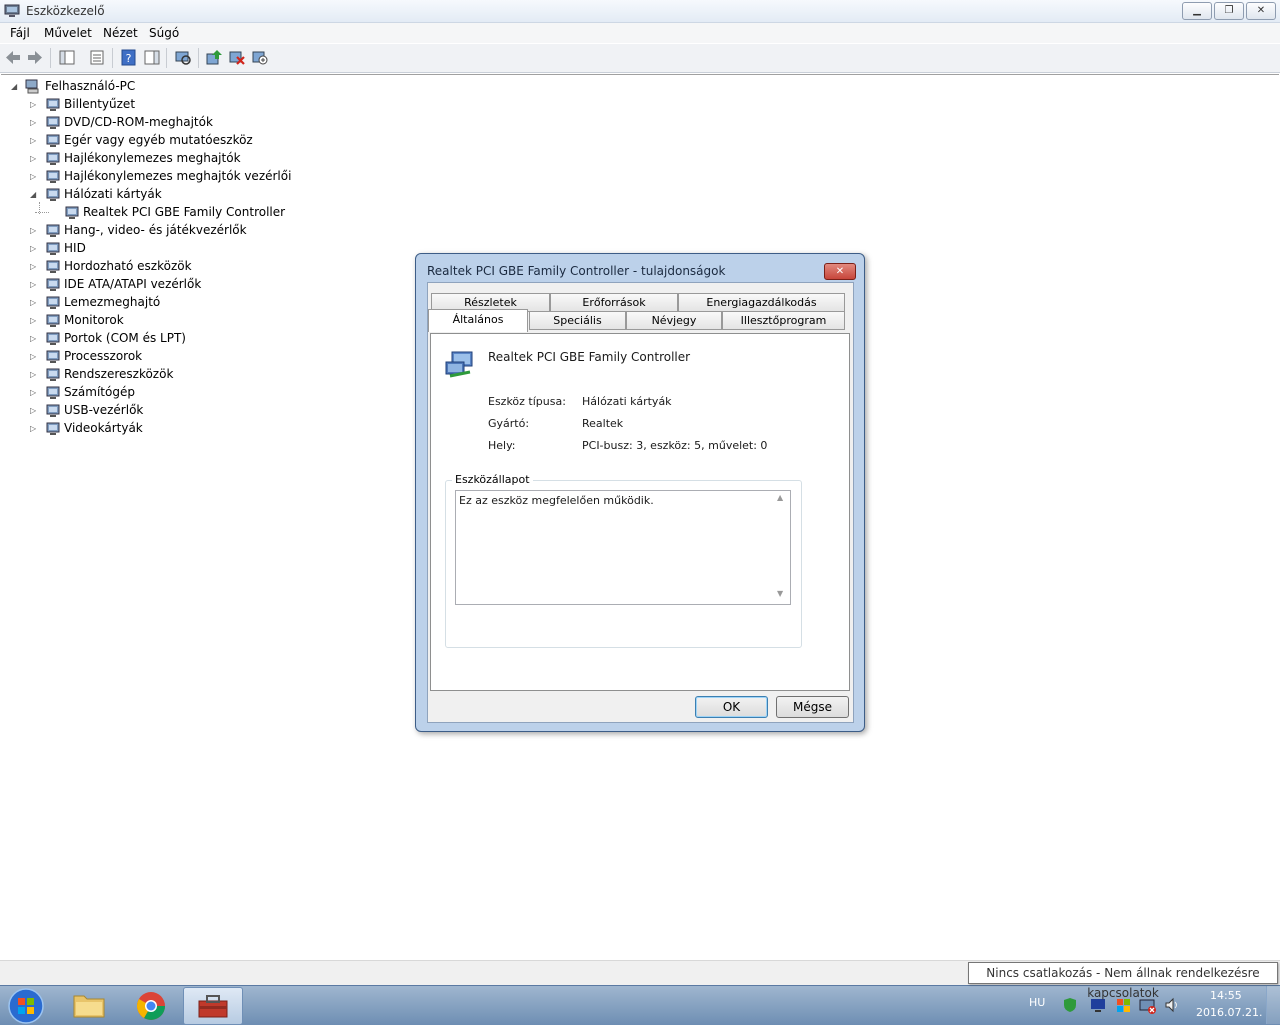 The height and width of the screenshot is (1025, 1280). I want to click on tree-item-label: Portok (COM és LPT), so click(125, 338).